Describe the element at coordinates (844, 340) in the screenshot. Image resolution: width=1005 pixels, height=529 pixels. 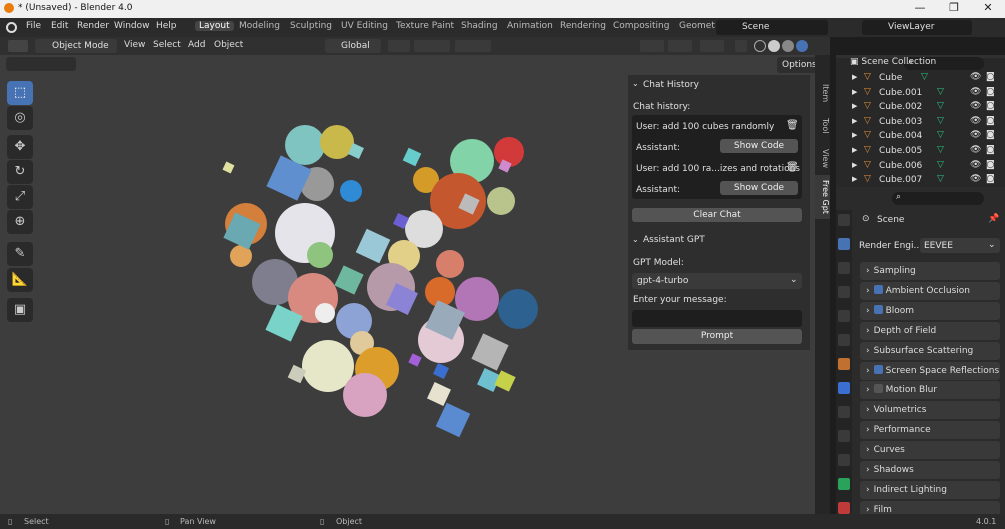
I see `world-tab-icon` at that location.